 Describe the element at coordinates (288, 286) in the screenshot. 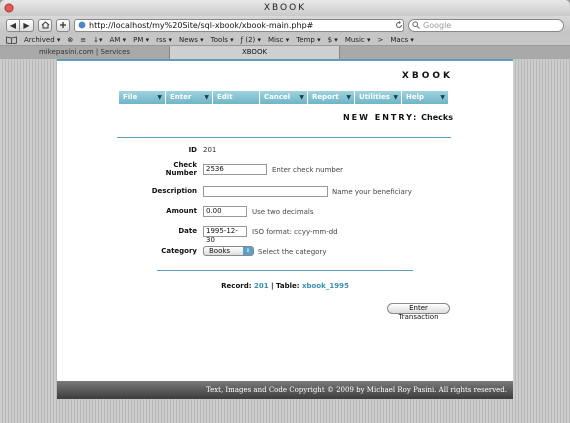

I see `table-label: Table:` at that location.